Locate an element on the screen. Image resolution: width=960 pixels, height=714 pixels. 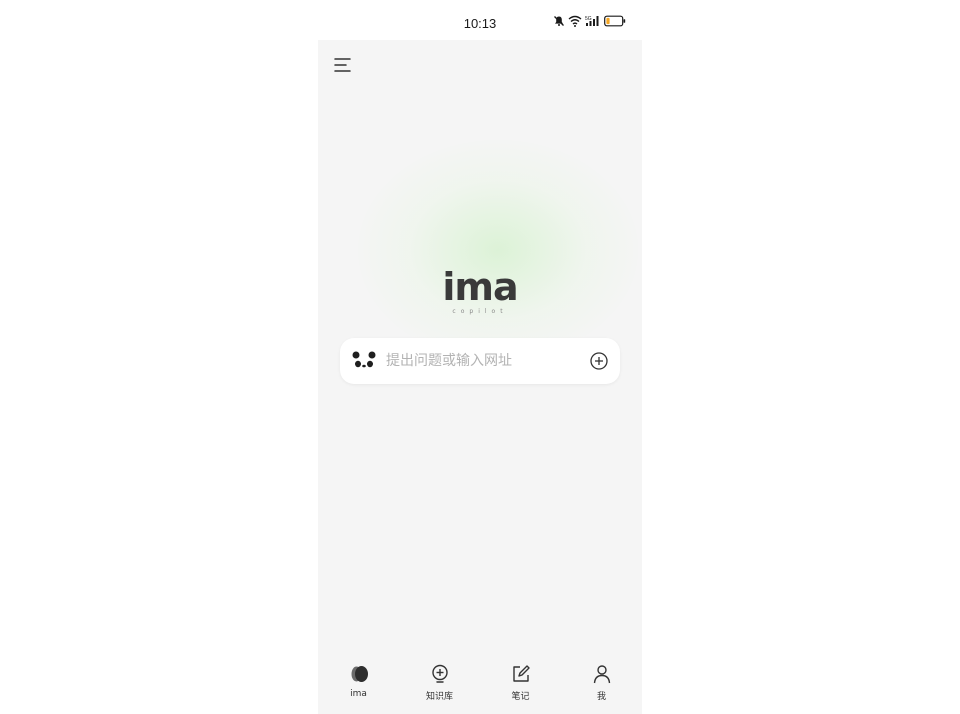
bulb-plus-icon is located at coordinates (440, 674).